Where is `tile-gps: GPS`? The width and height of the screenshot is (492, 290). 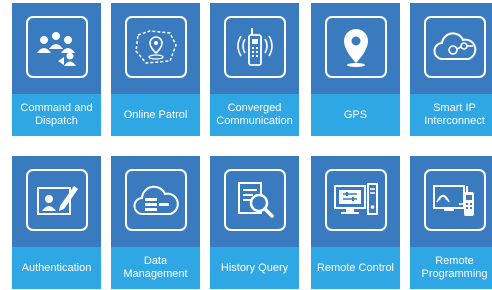 tile-gps: GPS is located at coordinates (355, 69).